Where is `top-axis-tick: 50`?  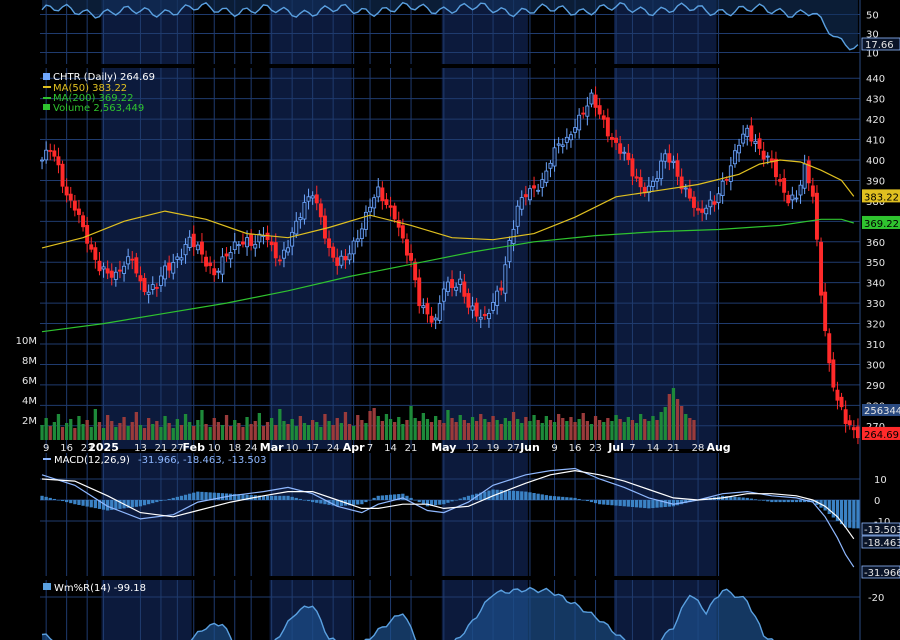
top-axis-tick: 50 is located at coordinates (872, 16).